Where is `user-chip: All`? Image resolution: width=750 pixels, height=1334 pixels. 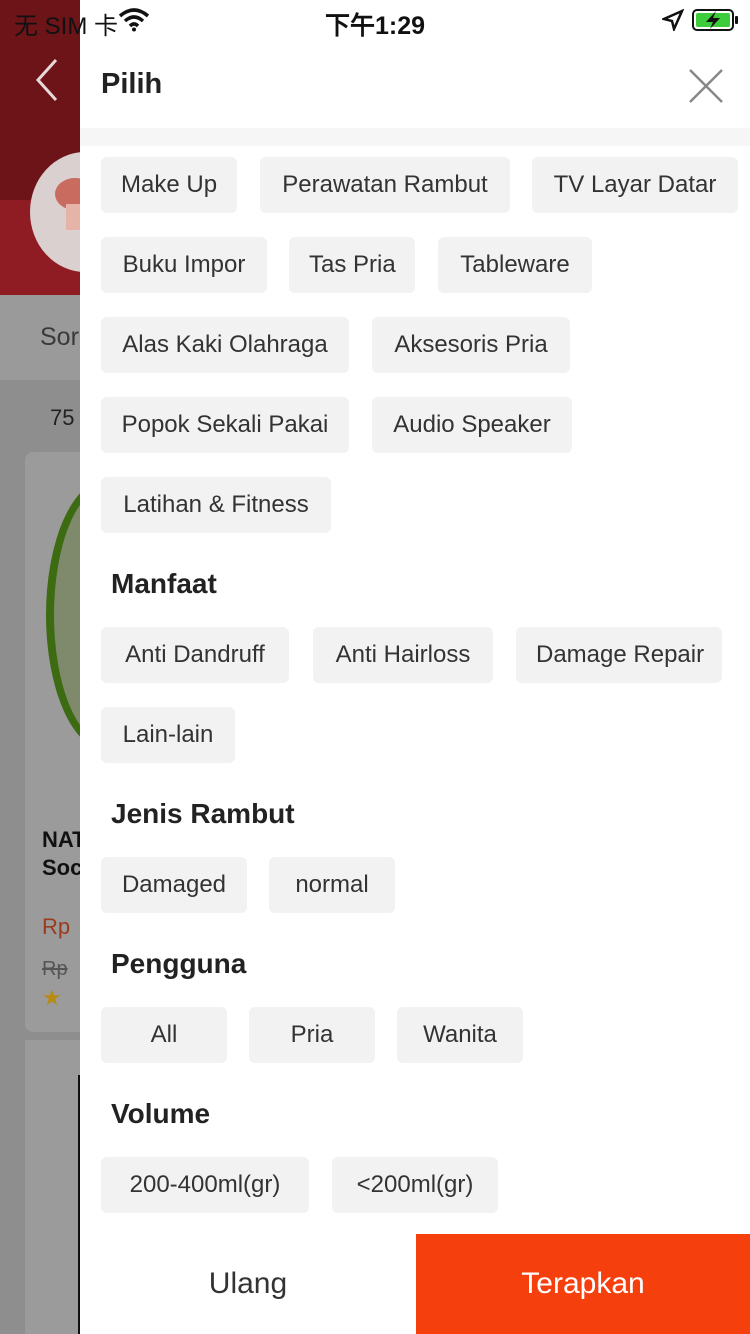 user-chip: All is located at coordinates (164, 1035).